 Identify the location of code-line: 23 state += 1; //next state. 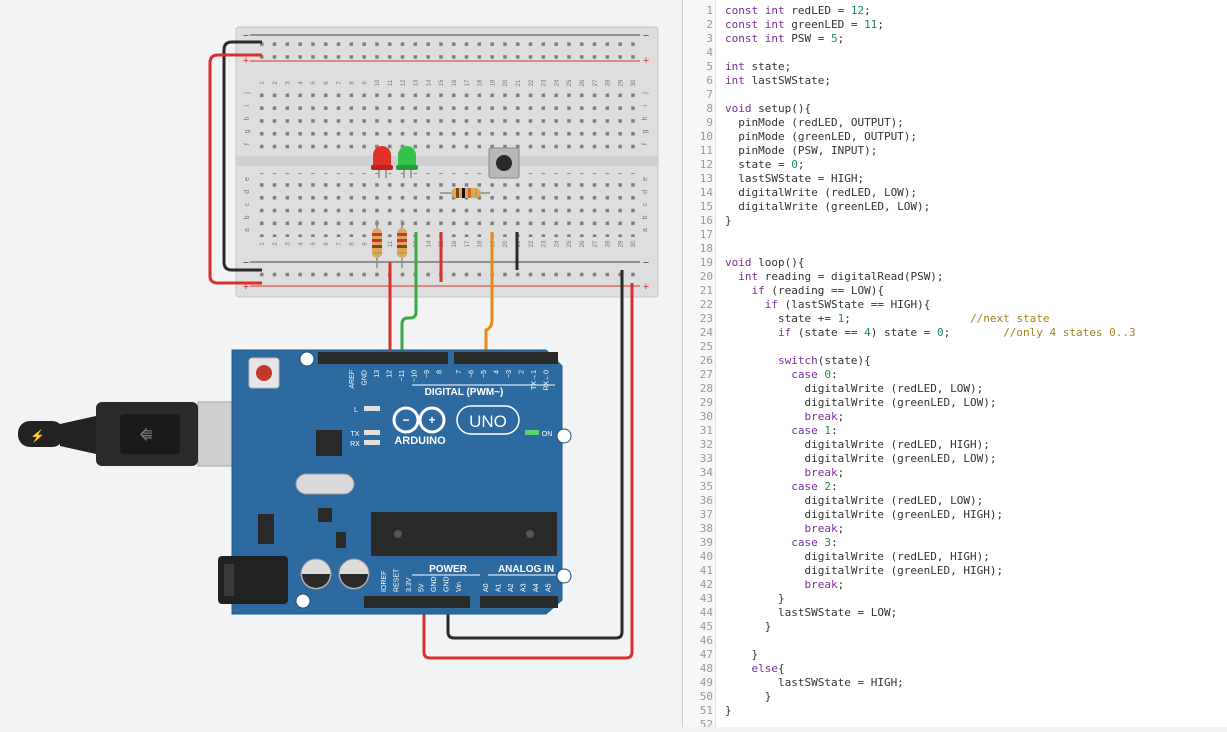
(955, 319).